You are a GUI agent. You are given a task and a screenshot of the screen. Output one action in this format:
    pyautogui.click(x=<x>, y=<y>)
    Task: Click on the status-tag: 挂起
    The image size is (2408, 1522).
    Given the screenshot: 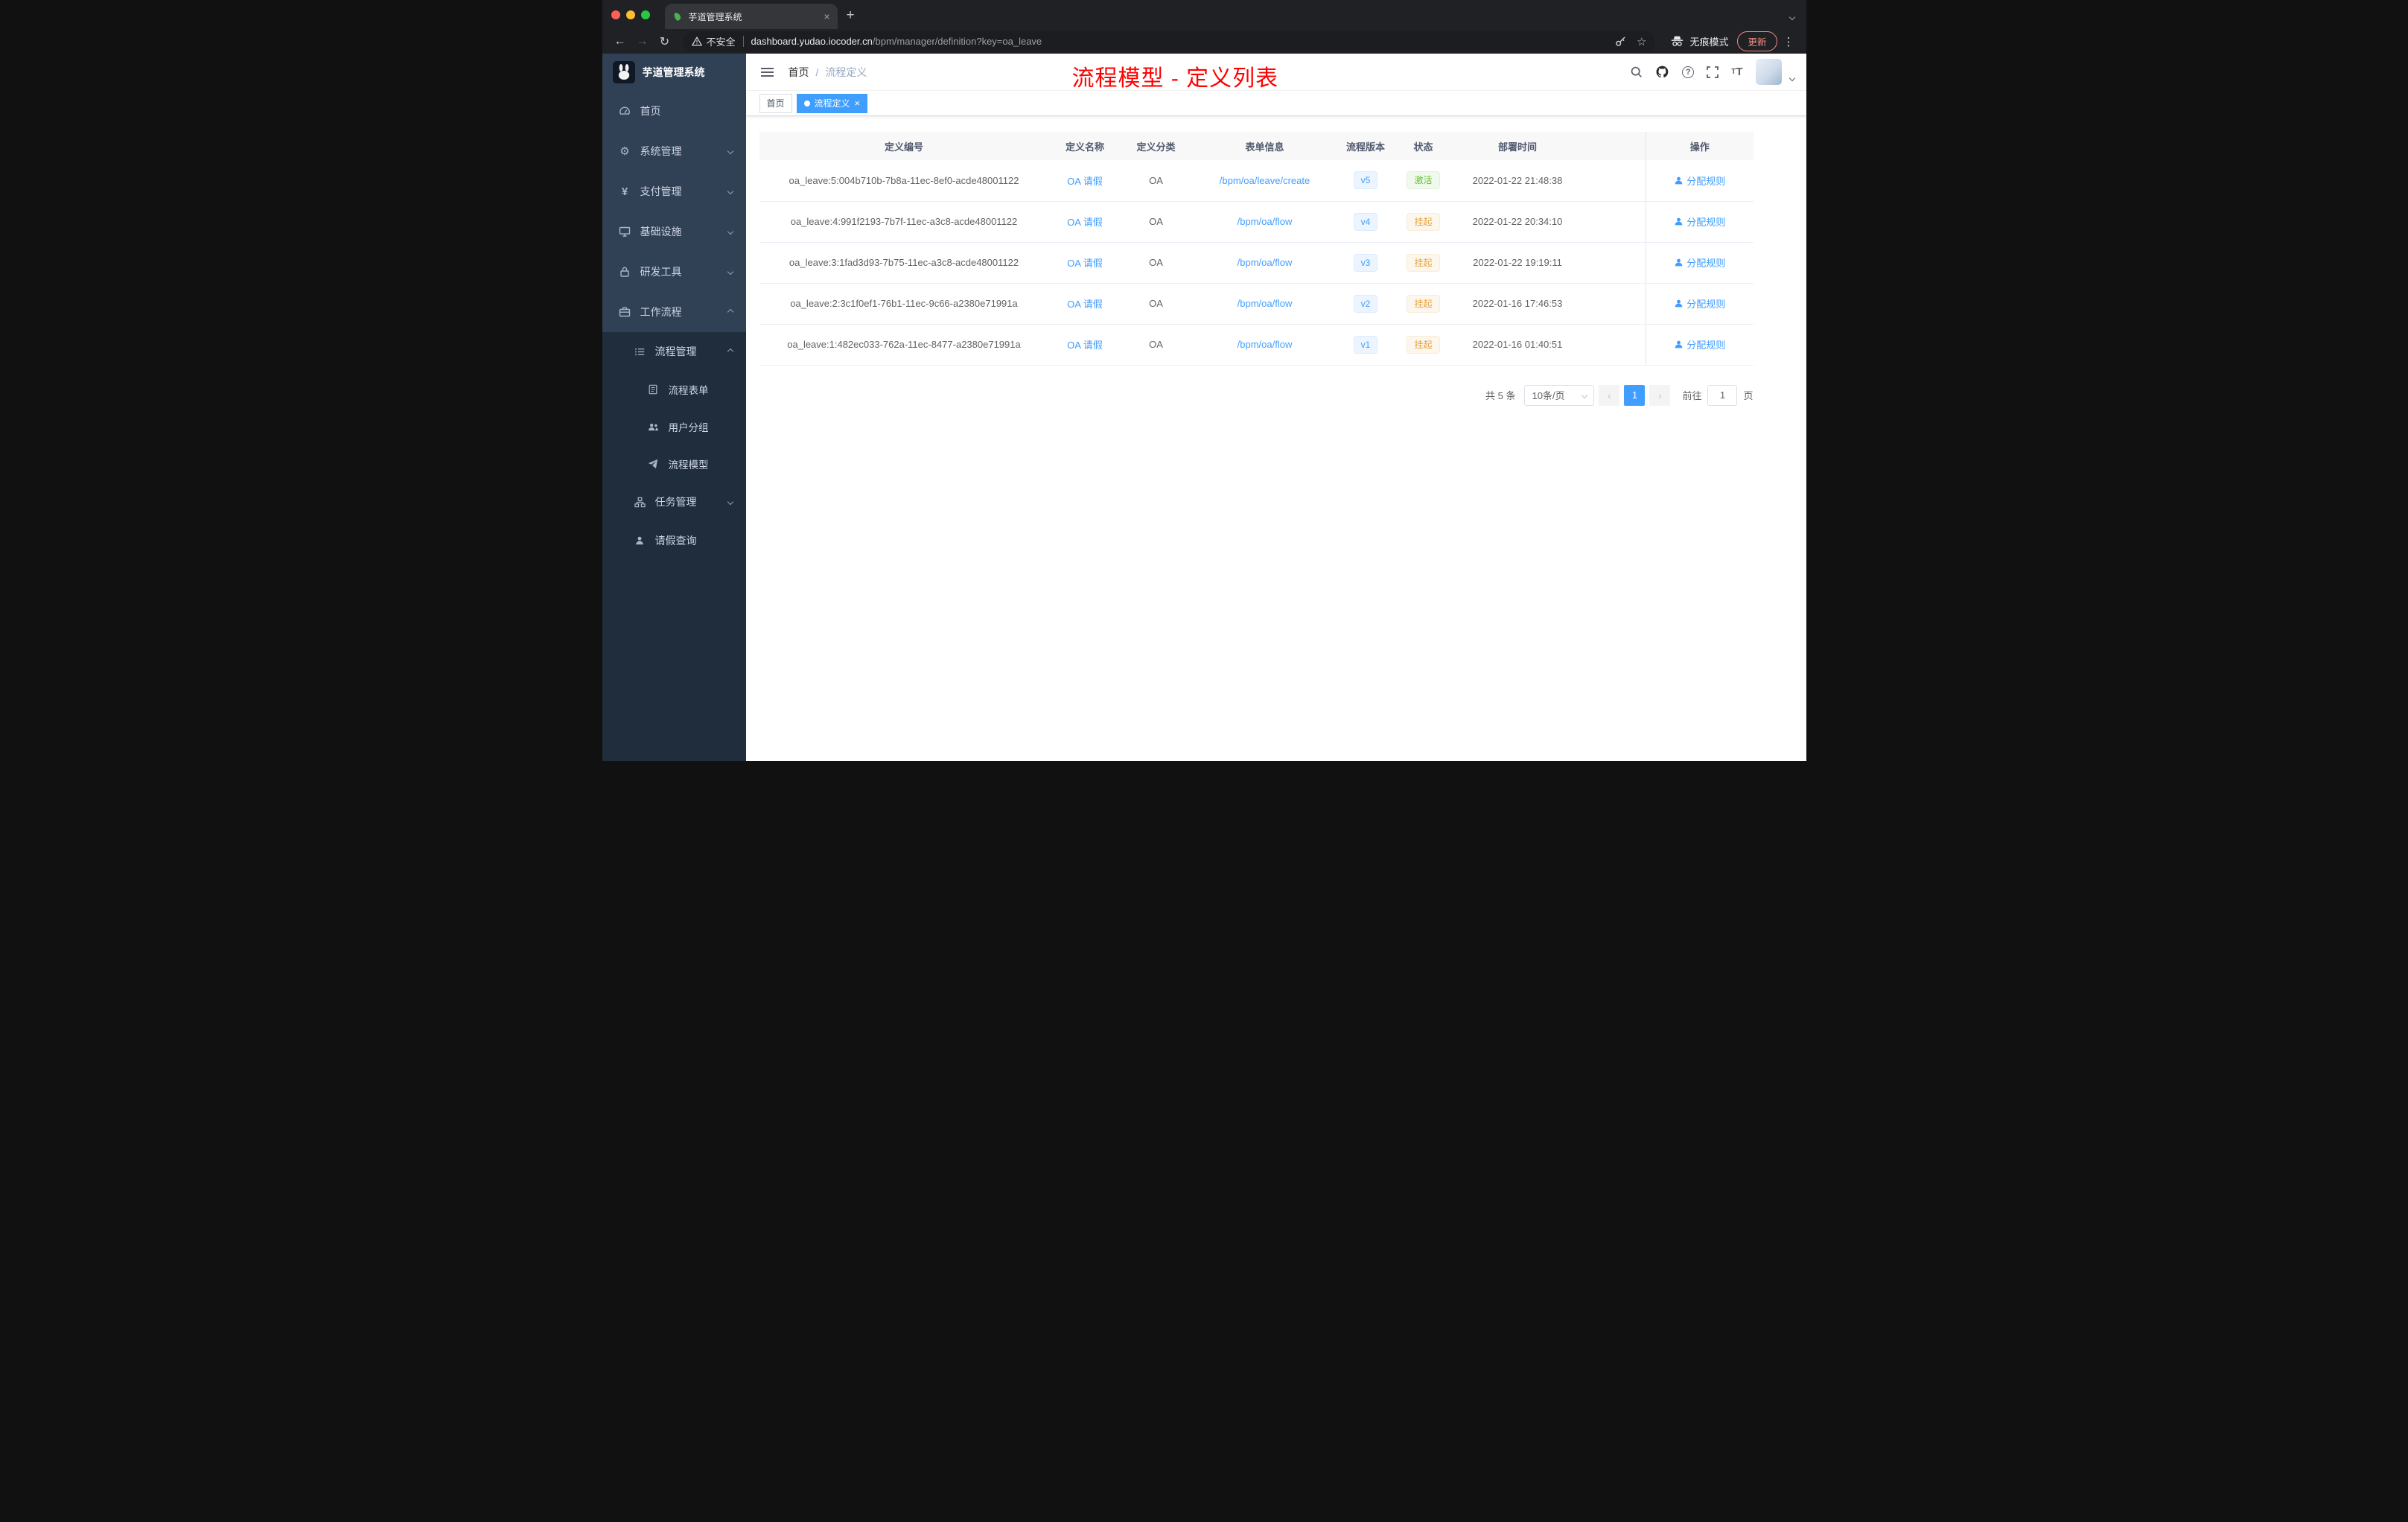 What is the action you would take?
    pyautogui.click(x=1423, y=344)
    